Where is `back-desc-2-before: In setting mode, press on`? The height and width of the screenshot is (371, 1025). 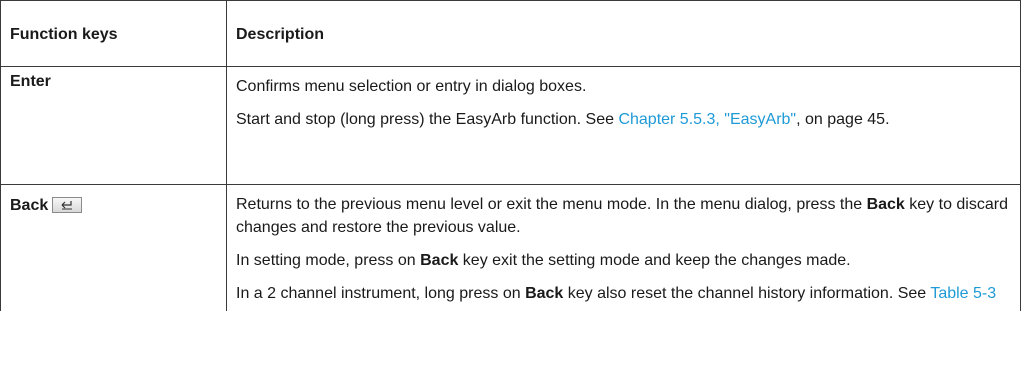
back-desc-2-before: In setting mode, press on is located at coordinates (328, 260).